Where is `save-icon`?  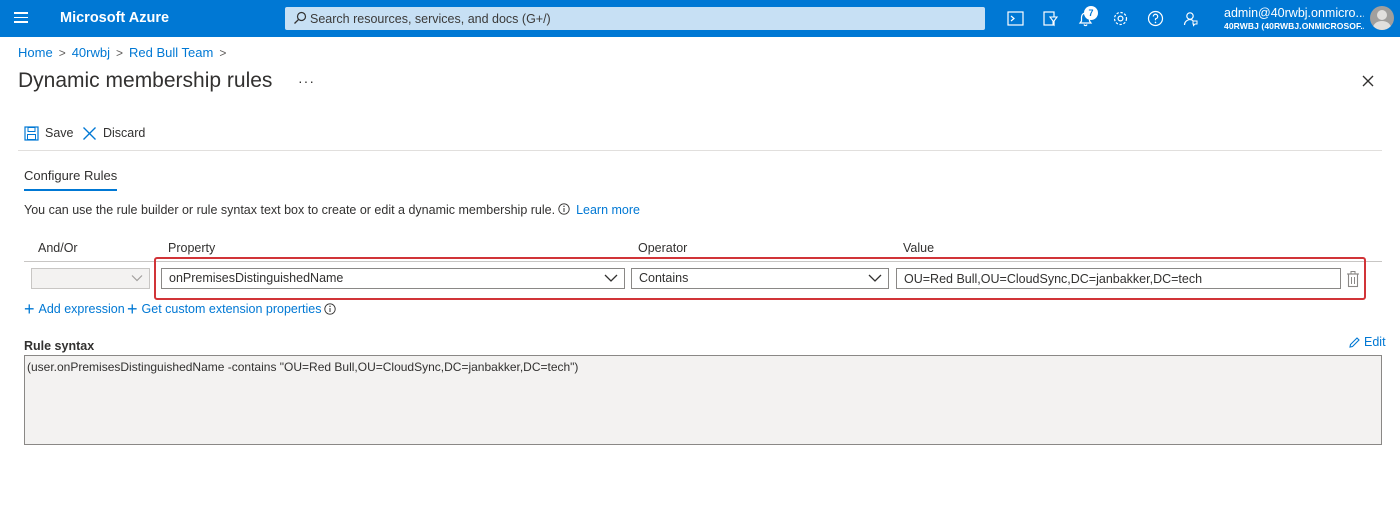
save-icon is located at coordinates (31, 133).